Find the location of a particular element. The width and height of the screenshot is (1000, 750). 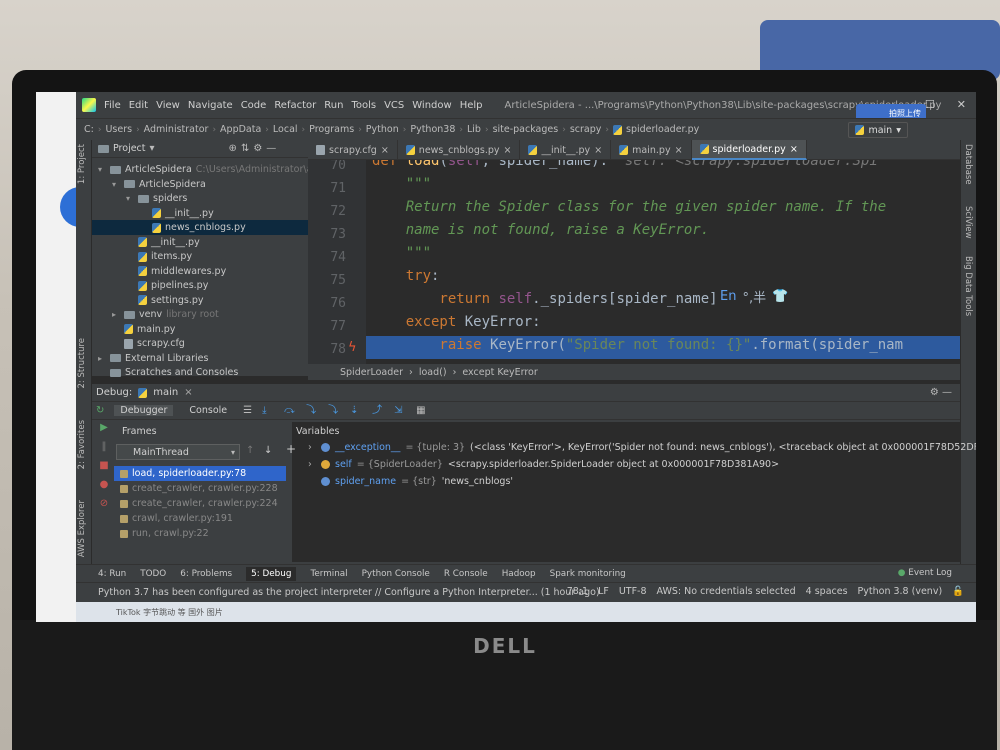

code-line: except KeyError: is located at coordinates (456, 322).